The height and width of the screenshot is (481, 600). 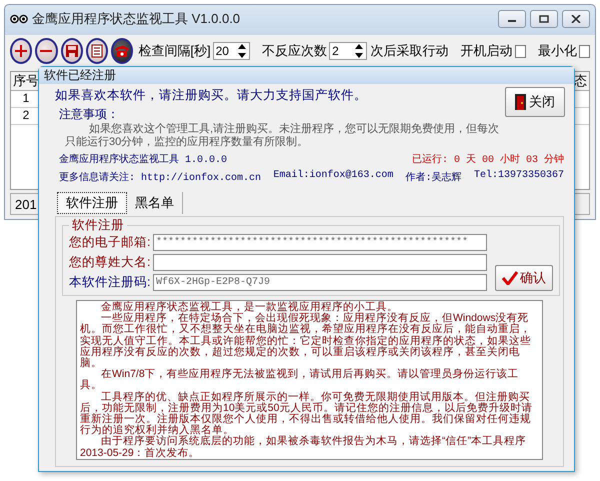 I want to click on tab: 黑名单, so click(x=155, y=203).